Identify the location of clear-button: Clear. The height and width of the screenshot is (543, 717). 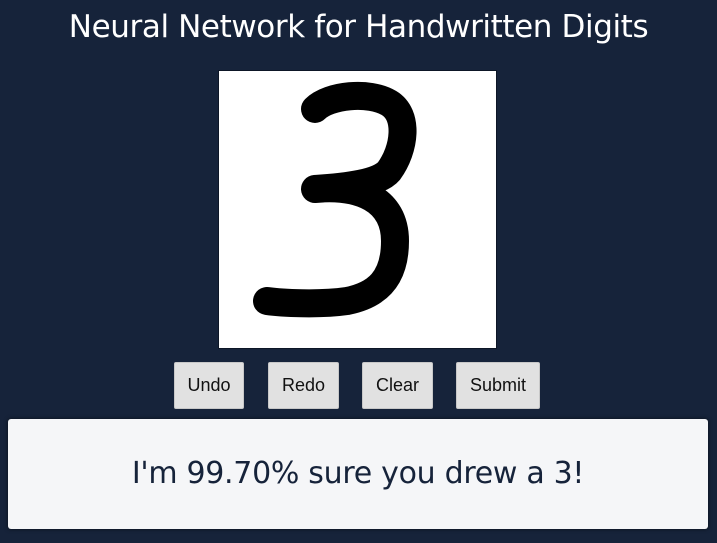
(397, 385).